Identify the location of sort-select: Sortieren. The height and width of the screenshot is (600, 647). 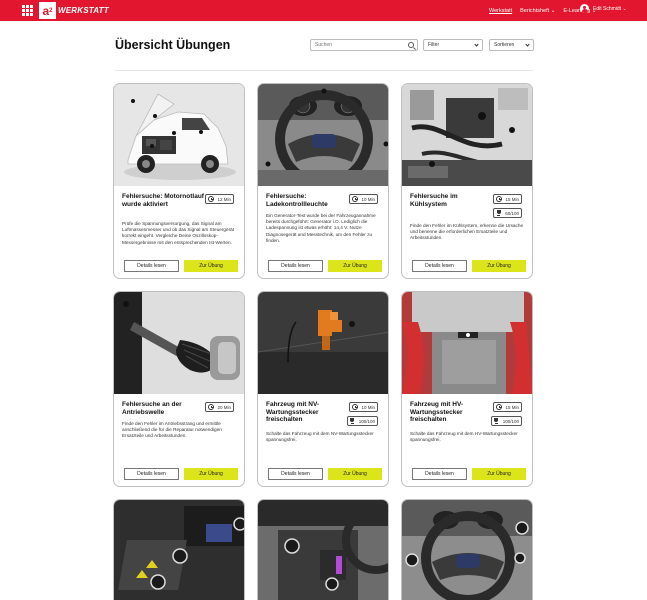
(511, 45).